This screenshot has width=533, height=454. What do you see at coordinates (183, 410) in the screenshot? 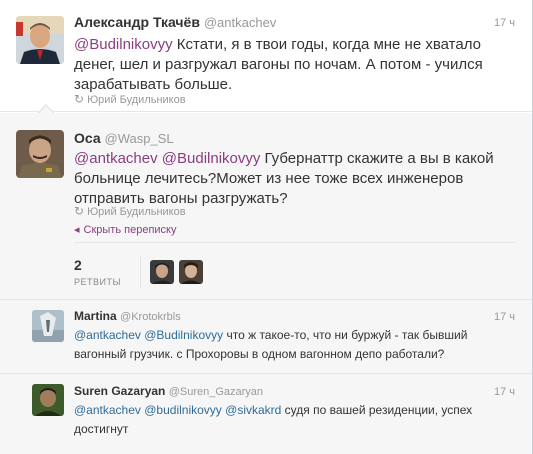
I see `mention-link: @budilnikovyy` at bounding box center [183, 410].